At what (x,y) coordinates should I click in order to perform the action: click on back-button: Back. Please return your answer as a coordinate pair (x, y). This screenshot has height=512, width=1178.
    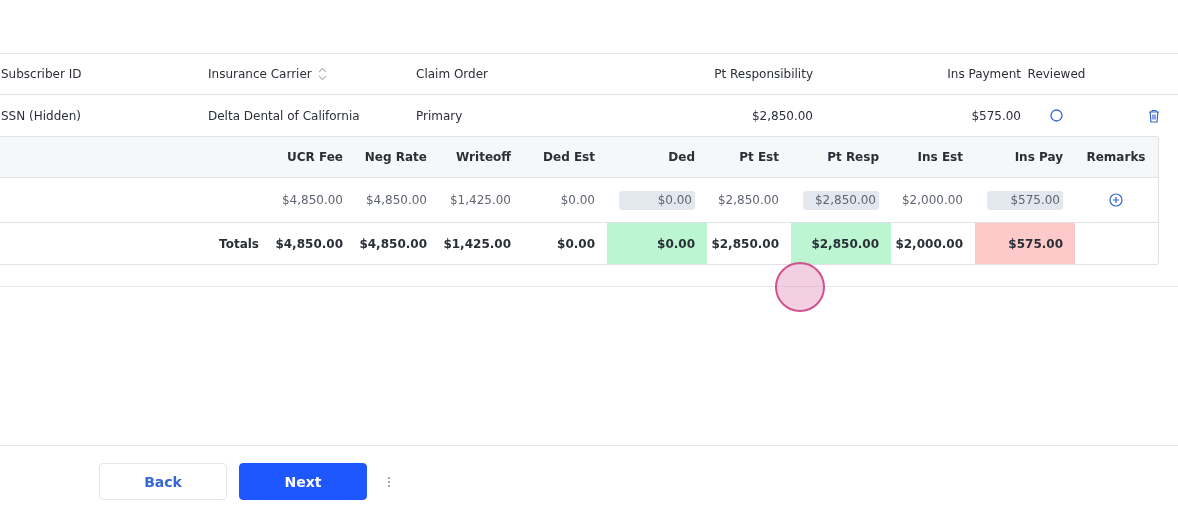
    Looking at the image, I should click on (163, 481).